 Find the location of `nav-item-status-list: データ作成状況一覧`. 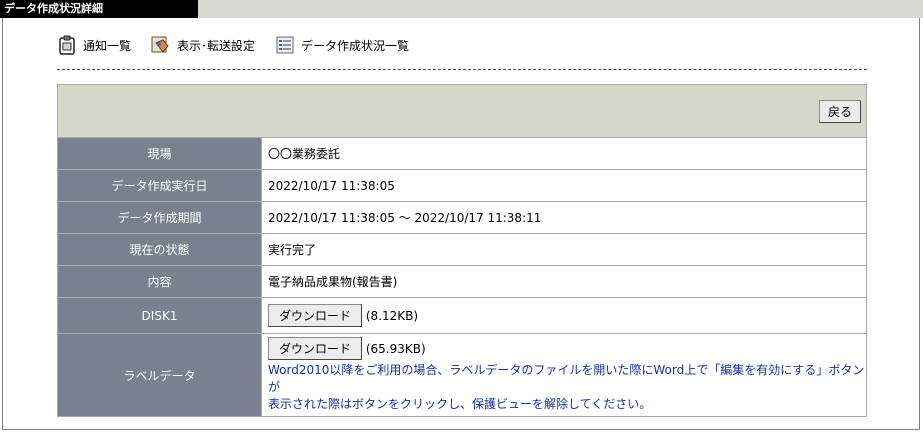

nav-item-status-list: データ作成状況一覧 is located at coordinates (342, 45).